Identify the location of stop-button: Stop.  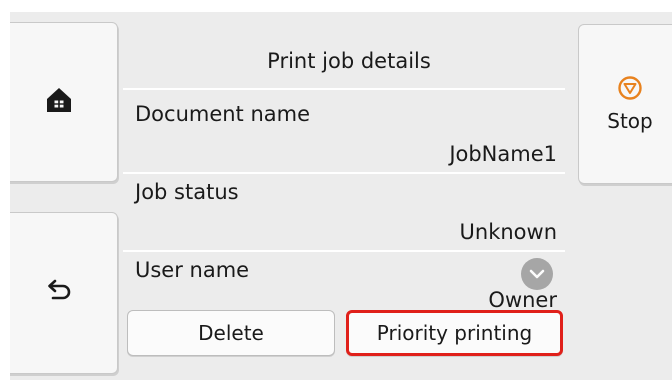
(625, 104).